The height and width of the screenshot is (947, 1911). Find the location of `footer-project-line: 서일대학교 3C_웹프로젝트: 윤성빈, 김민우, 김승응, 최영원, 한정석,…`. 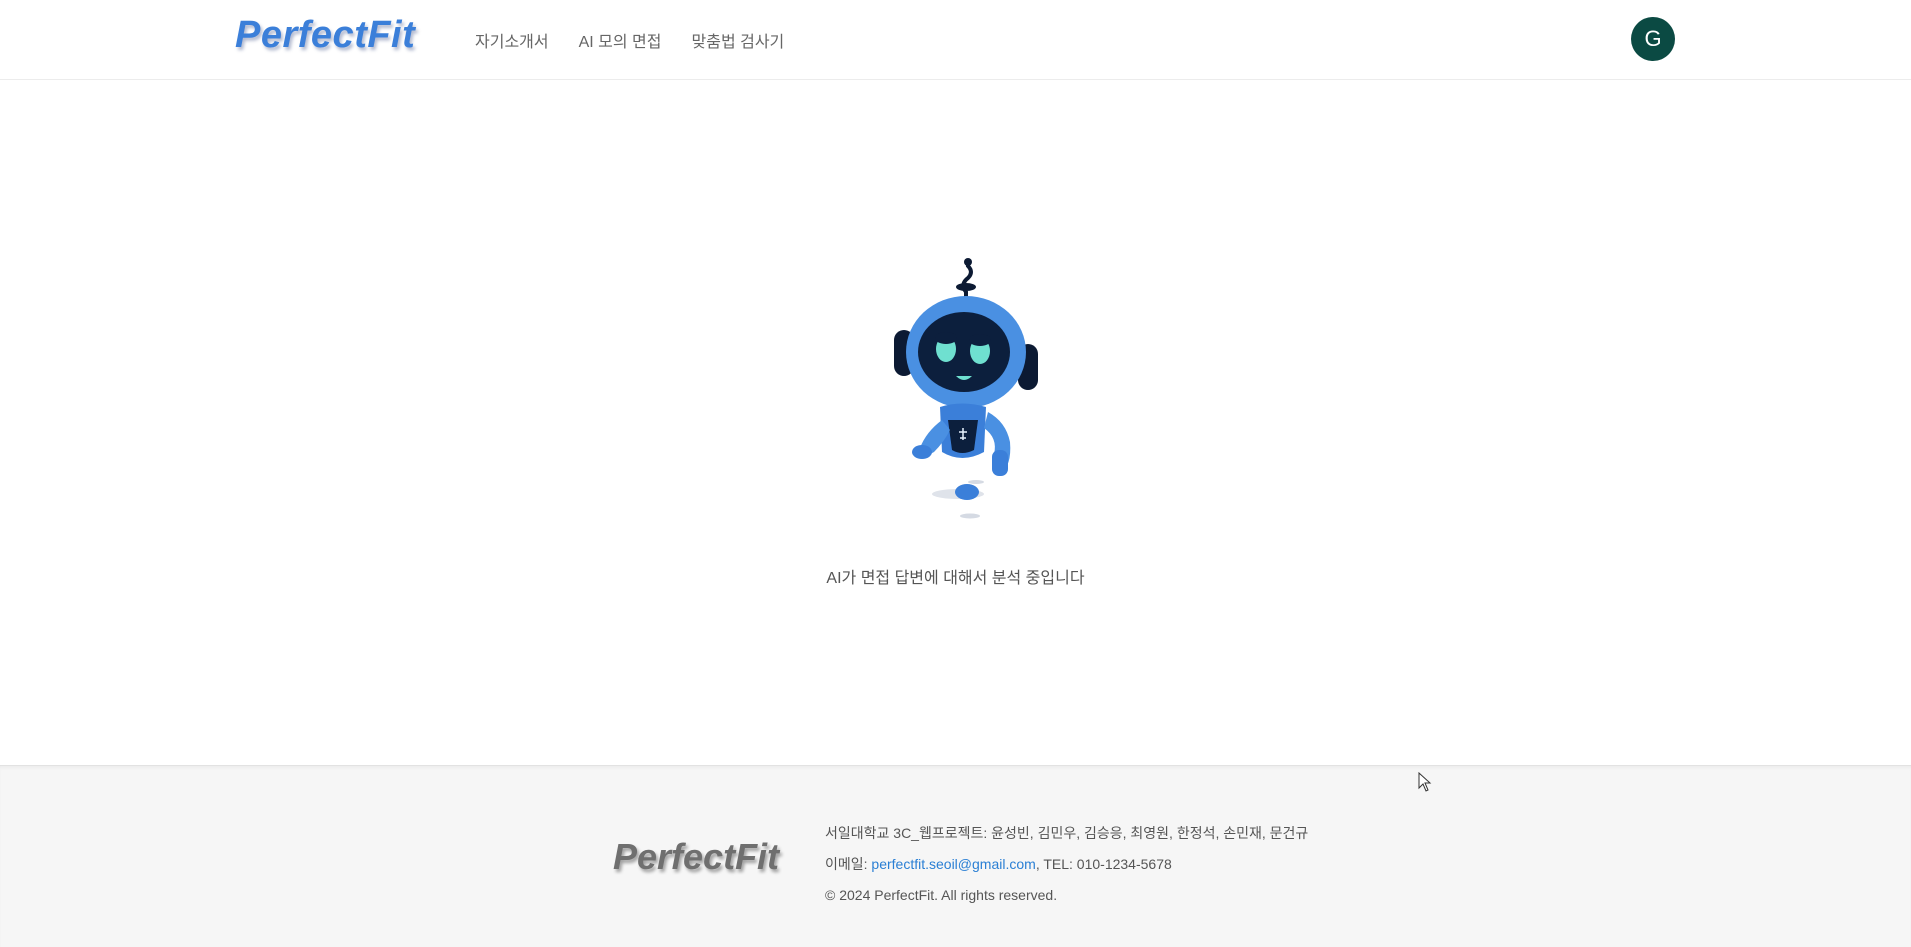

footer-project-line: 서일대학교 3C_웹프로젝트: 윤성빈, 김민우, 김승응, 최영원, 한정석,… is located at coordinates (1067, 833).